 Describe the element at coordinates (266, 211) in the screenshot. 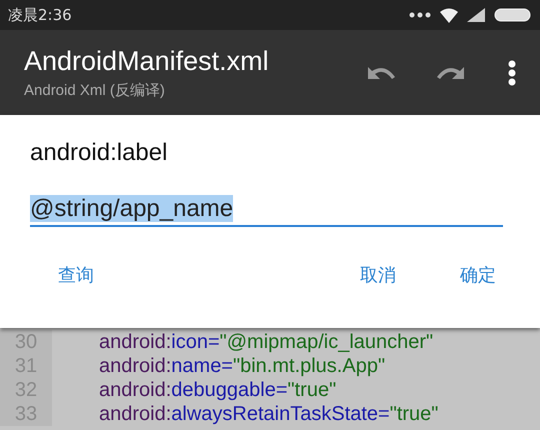

I see `input-field: @string/app_name` at that location.